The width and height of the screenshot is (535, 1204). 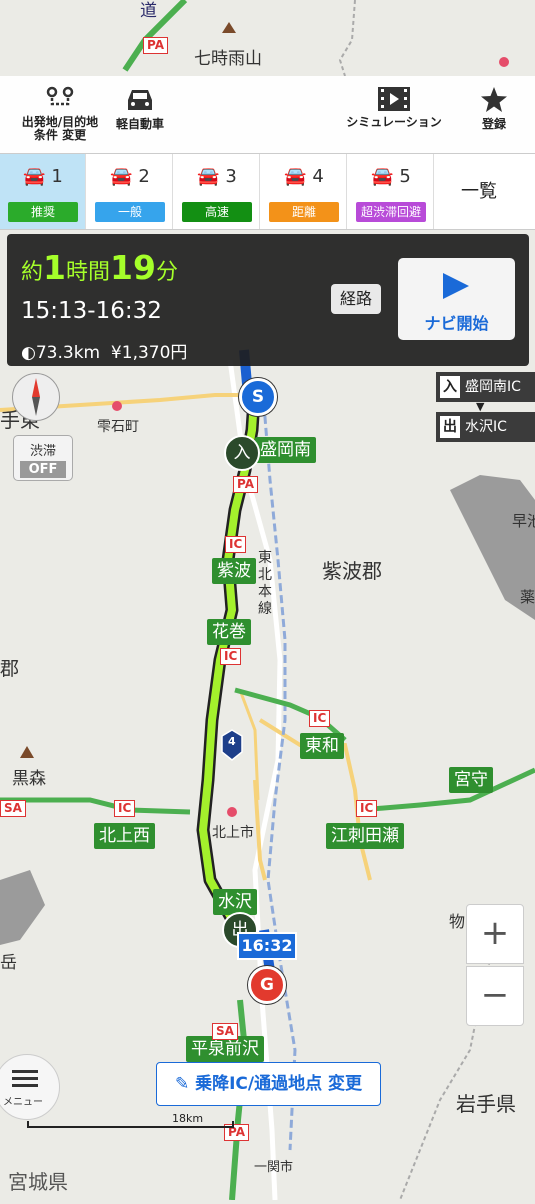 I want to click on map-label-tohoku-line: 東北本線, so click(x=265, y=583).